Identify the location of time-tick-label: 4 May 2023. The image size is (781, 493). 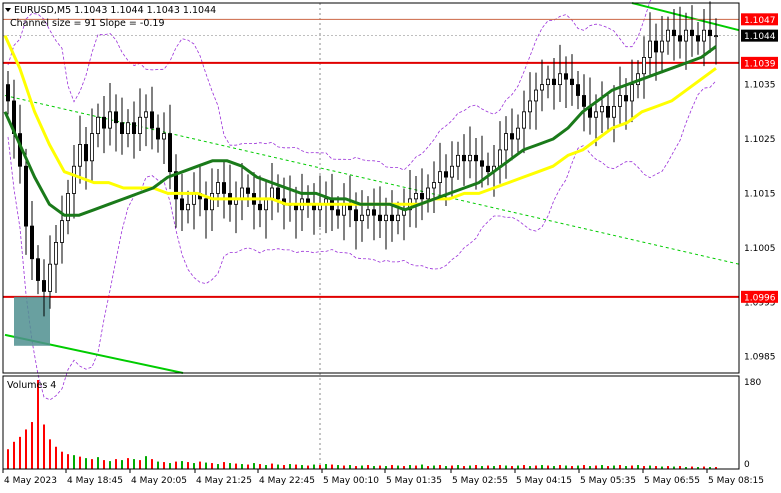
(30, 481).